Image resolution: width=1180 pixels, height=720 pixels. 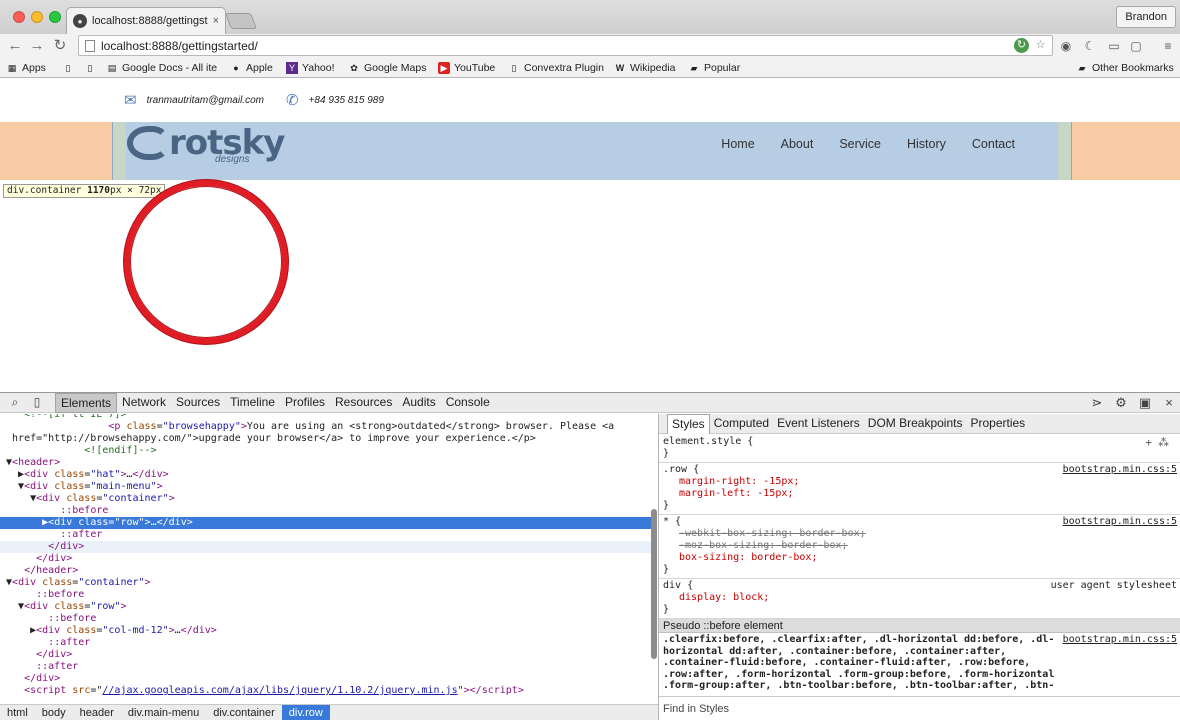 What do you see at coordinates (144, 403) in the screenshot?
I see `tab-network: Network` at bounding box center [144, 403].